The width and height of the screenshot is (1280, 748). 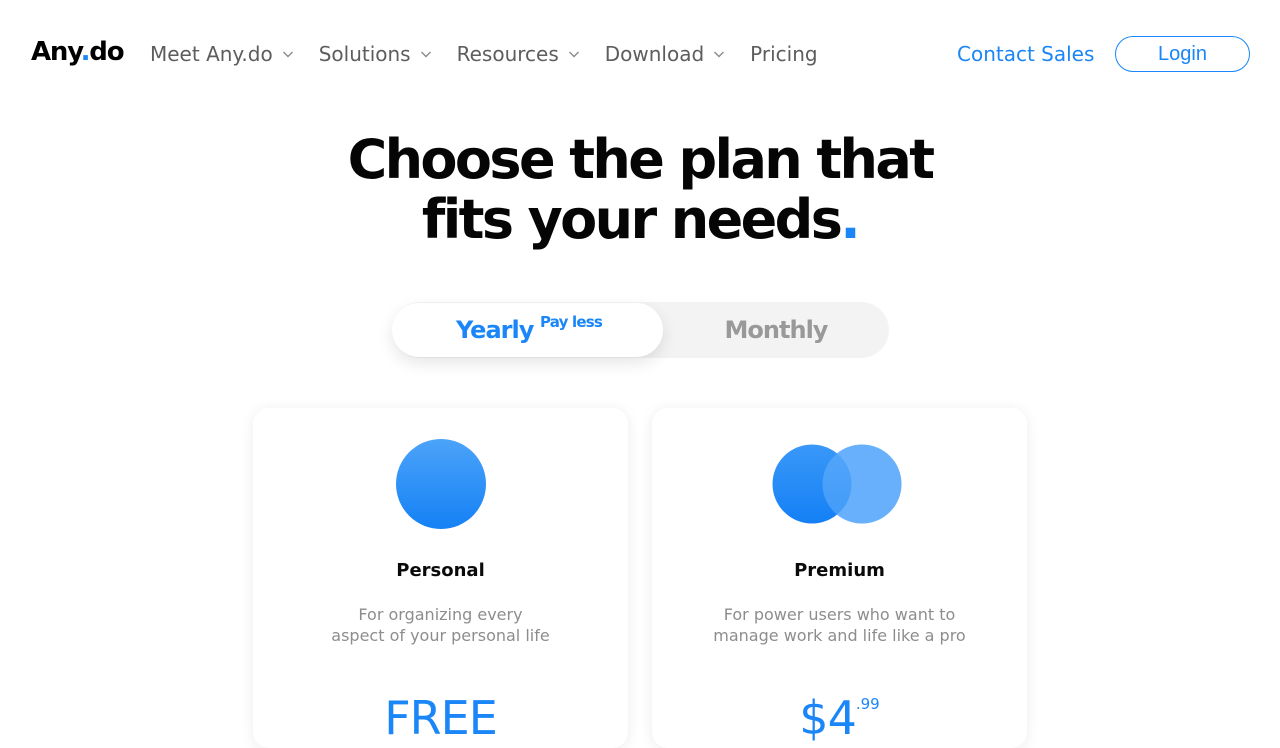 I want to click on plan-price: FREE, so click(x=440, y=718).